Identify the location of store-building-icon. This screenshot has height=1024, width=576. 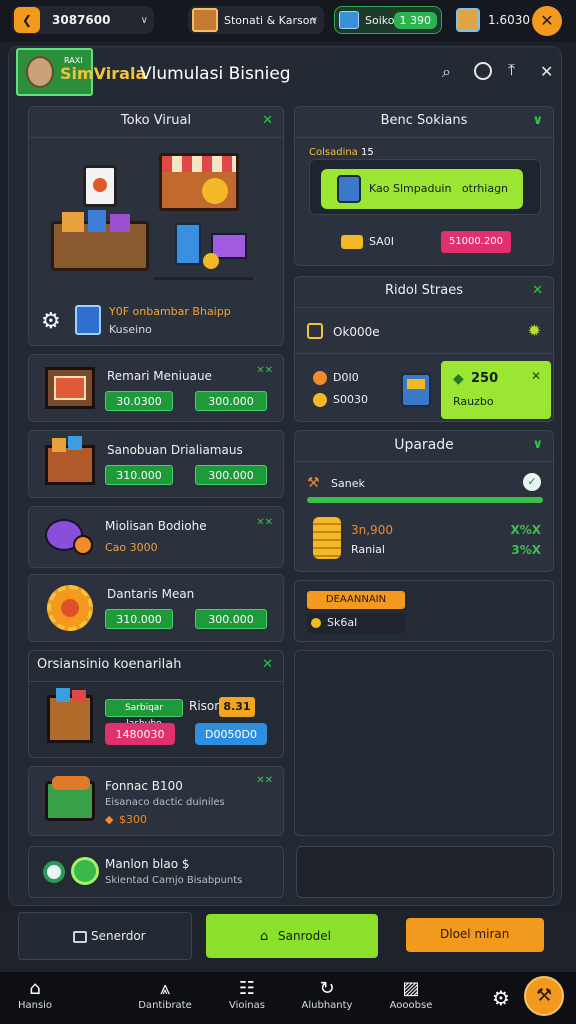
(205, 20).